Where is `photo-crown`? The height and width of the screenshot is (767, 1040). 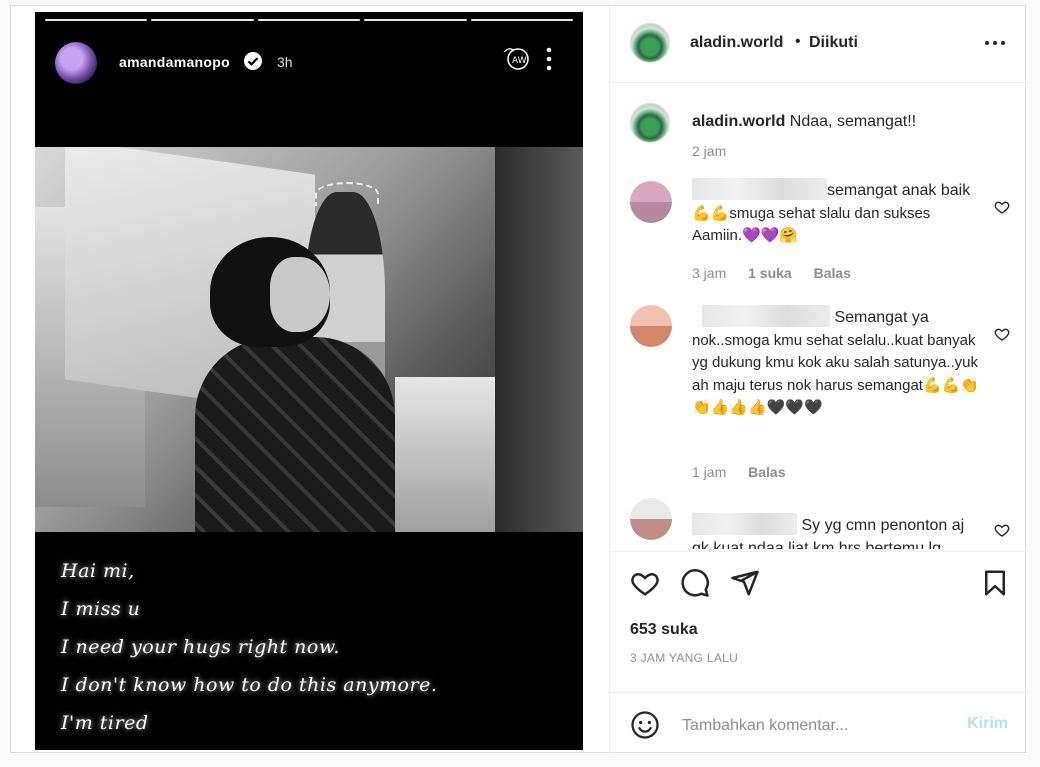 photo-crown is located at coordinates (347, 194).